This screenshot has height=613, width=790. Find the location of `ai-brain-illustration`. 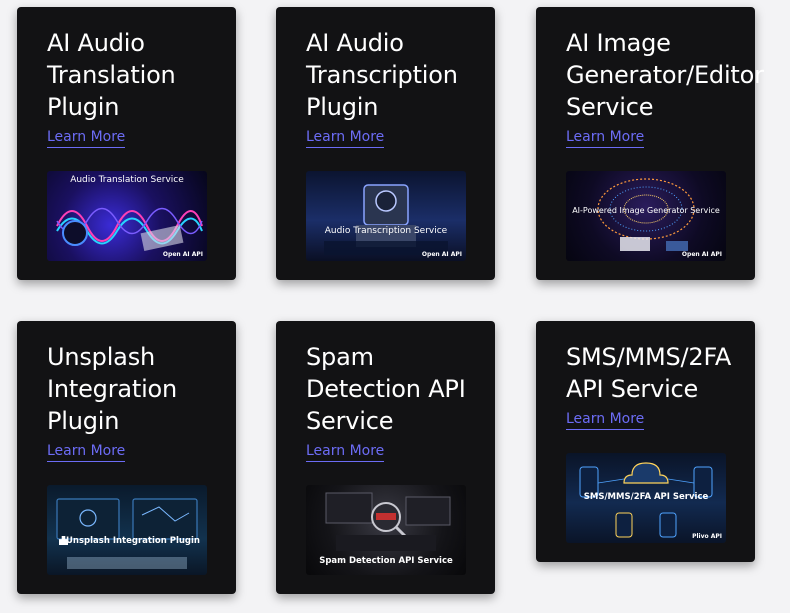

ai-brain-illustration is located at coordinates (646, 214).